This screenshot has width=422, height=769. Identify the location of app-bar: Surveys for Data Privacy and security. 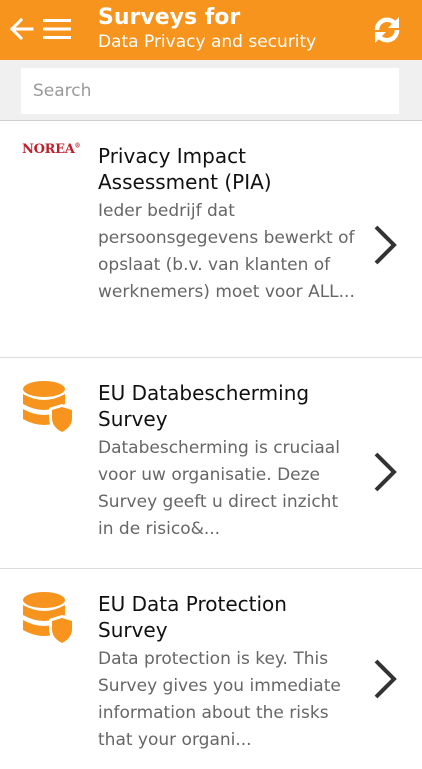
(211, 30).